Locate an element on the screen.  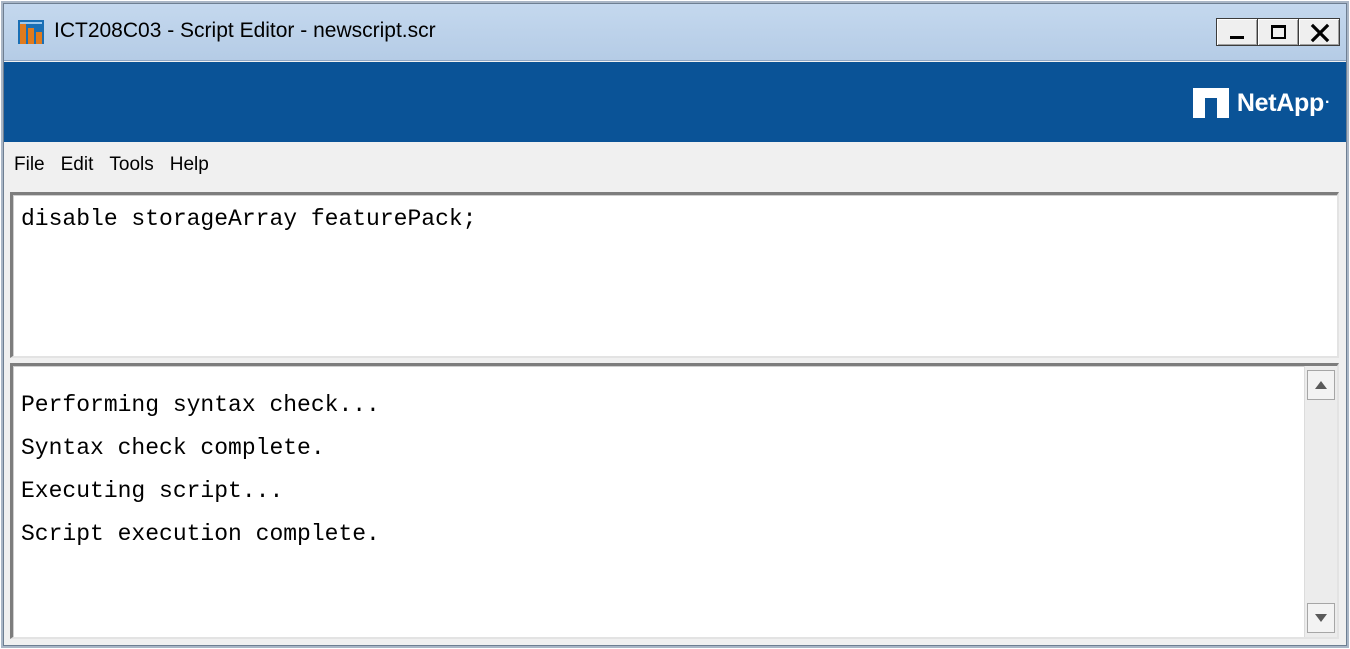
netapp-logo-icon is located at coordinates (1210, 103).